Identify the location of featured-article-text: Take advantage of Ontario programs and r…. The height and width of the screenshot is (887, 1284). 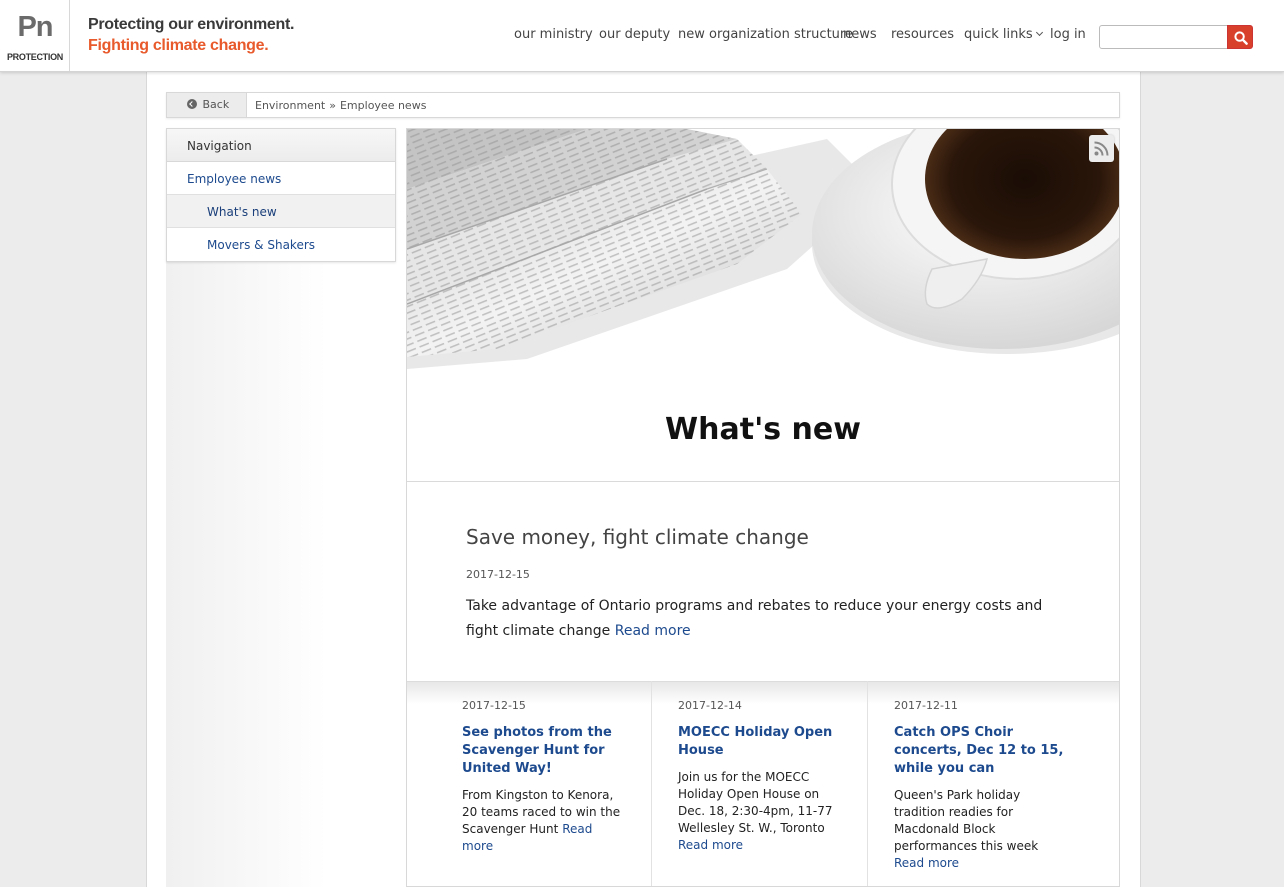
(754, 618).